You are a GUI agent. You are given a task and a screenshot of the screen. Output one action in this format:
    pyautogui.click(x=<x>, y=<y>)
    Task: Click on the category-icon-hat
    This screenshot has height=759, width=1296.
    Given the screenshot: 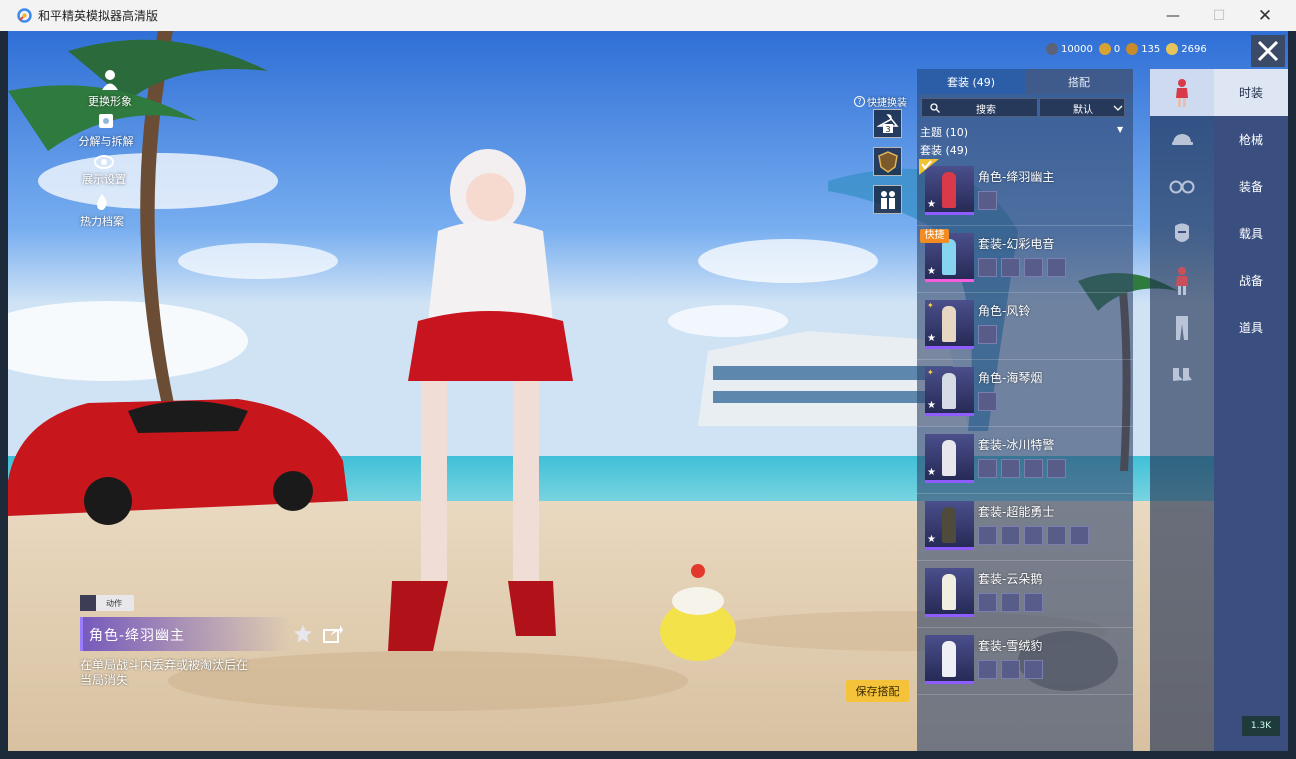 What is the action you would take?
    pyautogui.click(x=1182, y=139)
    